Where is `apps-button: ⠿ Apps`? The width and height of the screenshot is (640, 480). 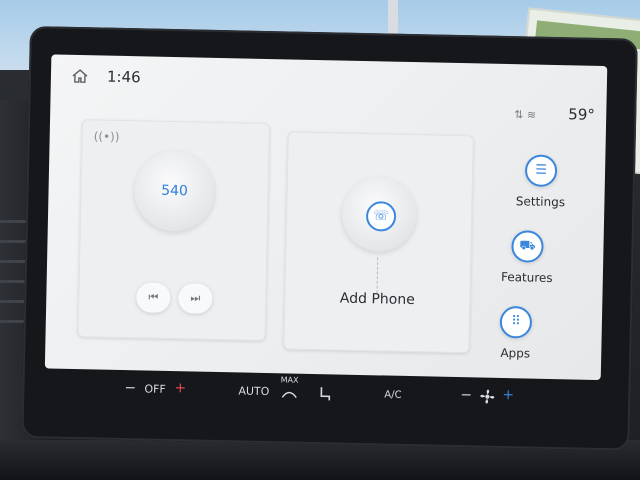 apps-button: ⠿ Apps is located at coordinates (515, 333).